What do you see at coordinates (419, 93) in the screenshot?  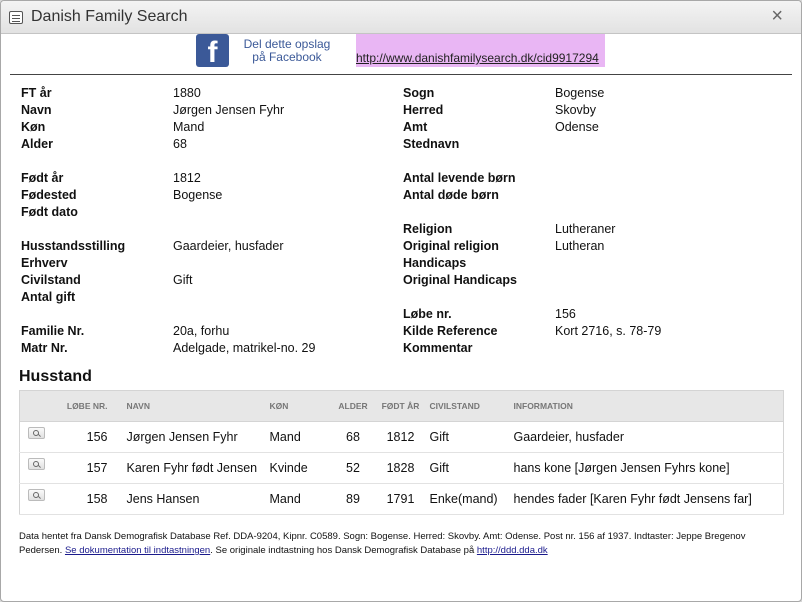 I see `field-label: Sogn` at bounding box center [419, 93].